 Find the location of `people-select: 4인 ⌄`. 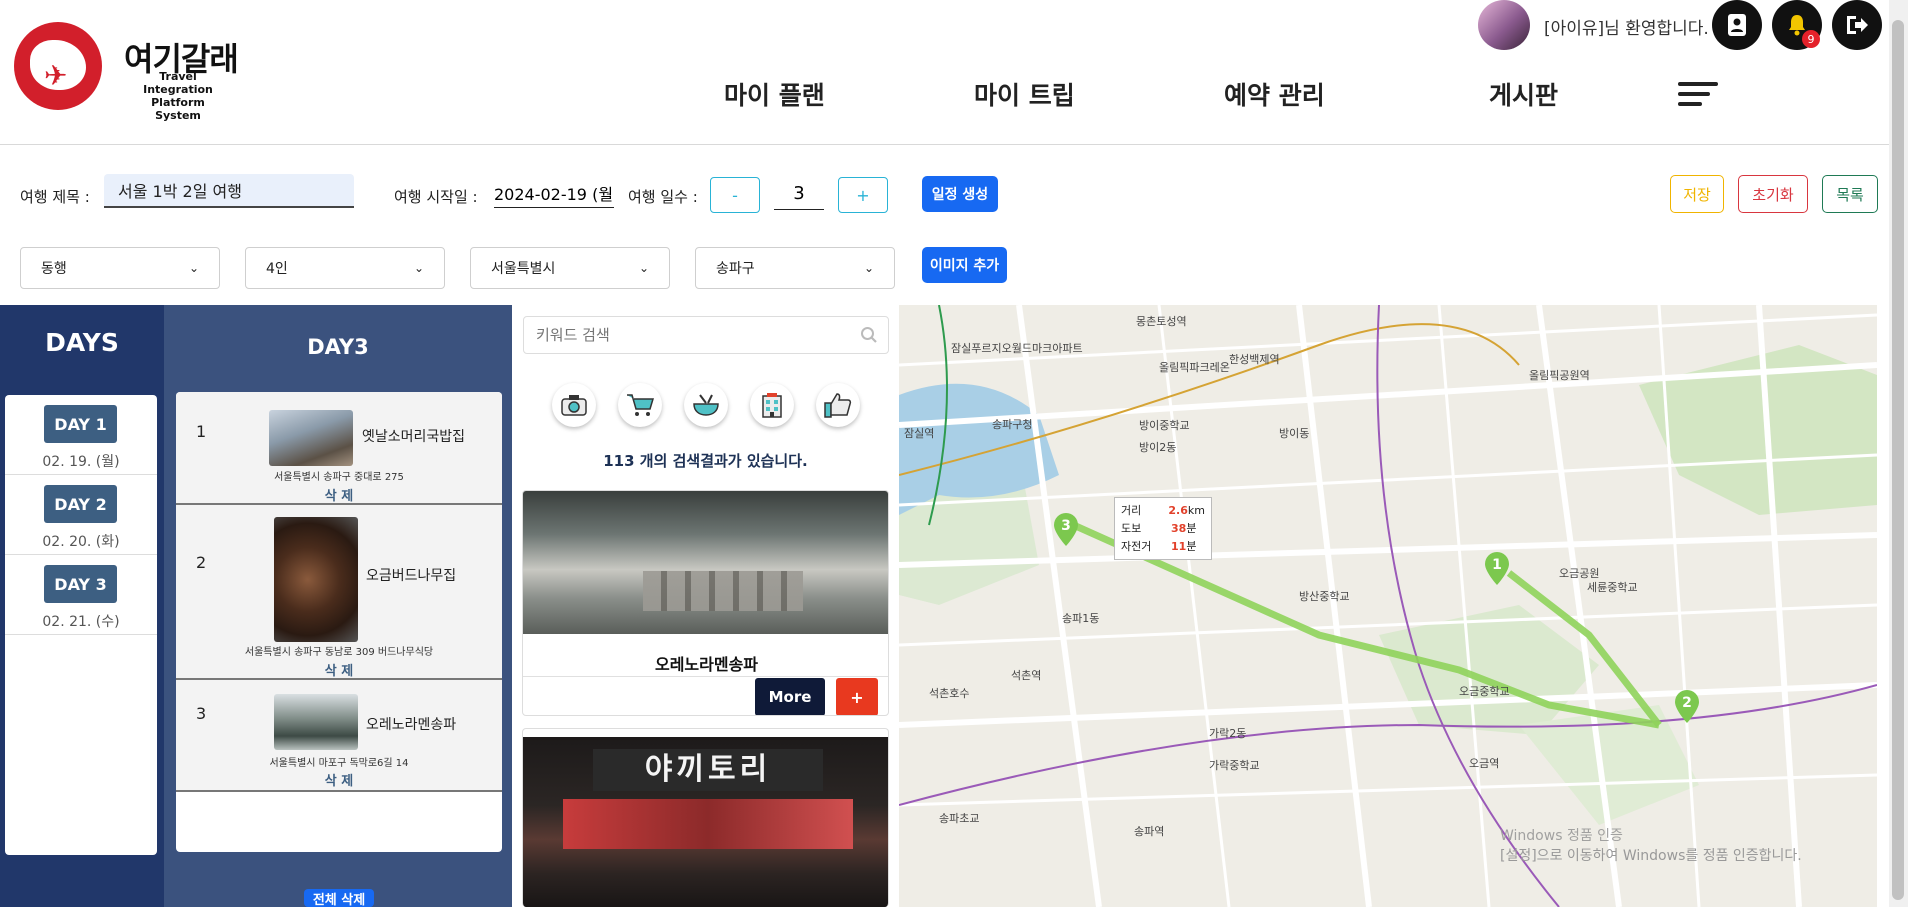

people-select: 4인 ⌄ is located at coordinates (345, 268).